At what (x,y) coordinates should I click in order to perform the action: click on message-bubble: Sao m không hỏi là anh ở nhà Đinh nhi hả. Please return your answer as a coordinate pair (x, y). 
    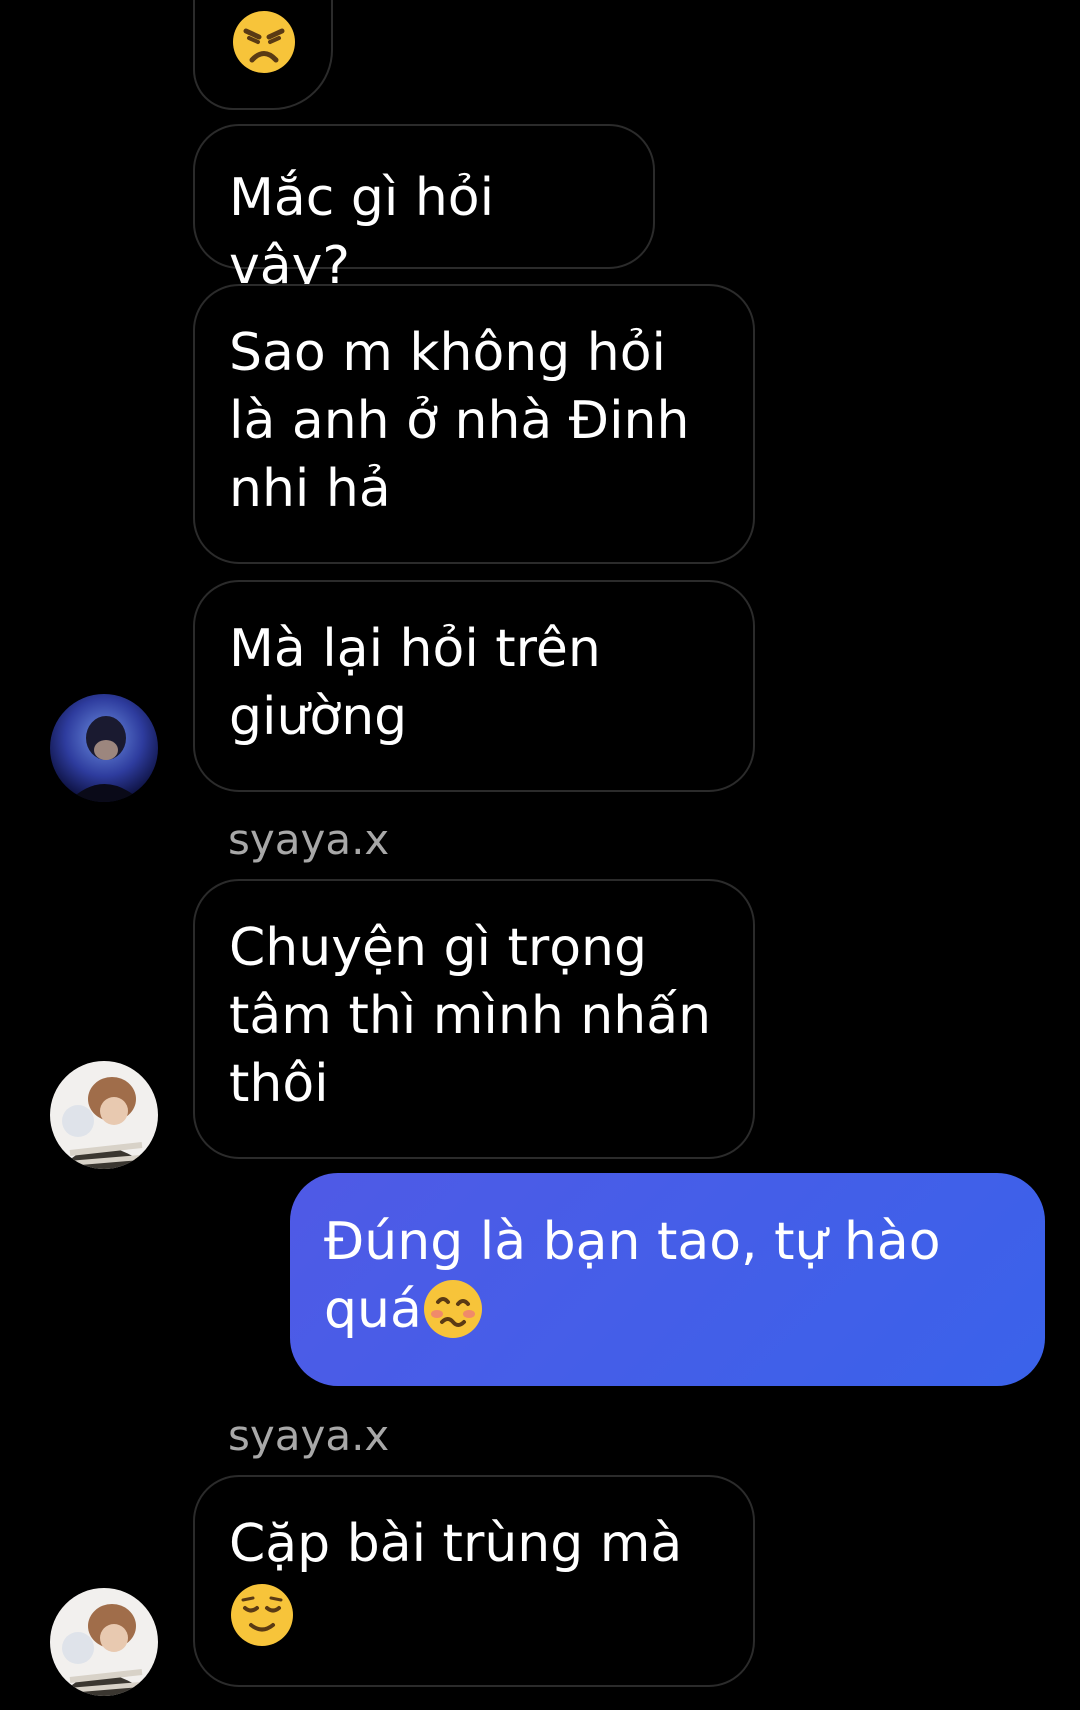
    Looking at the image, I should click on (474, 424).